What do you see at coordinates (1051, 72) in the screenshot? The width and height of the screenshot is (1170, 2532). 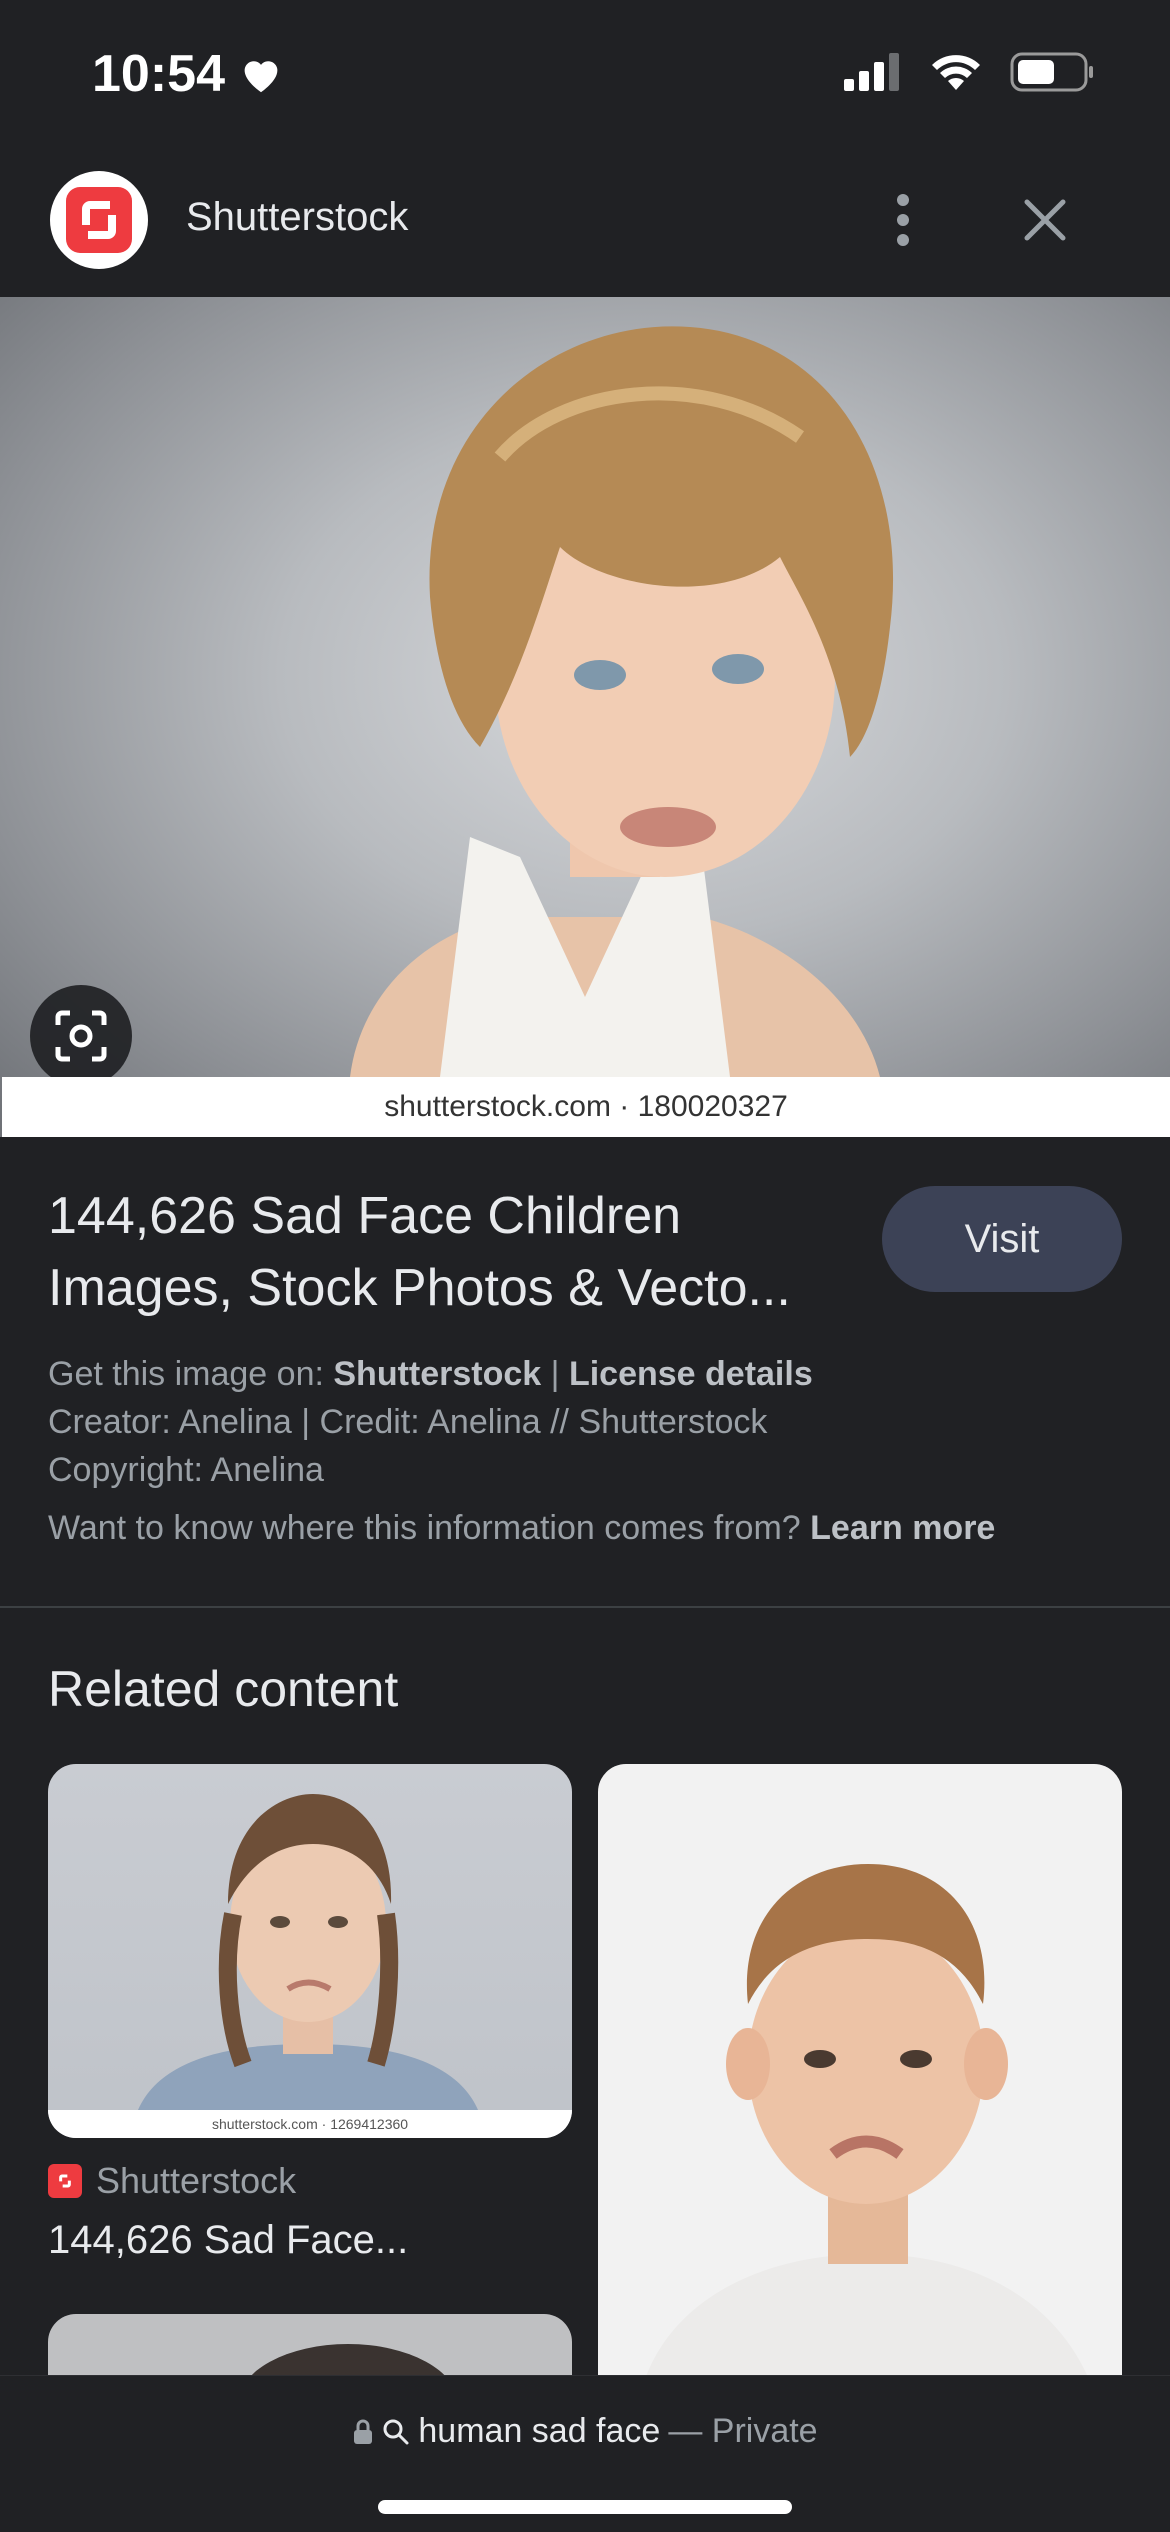 I see `battery-icon` at bounding box center [1051, 72].